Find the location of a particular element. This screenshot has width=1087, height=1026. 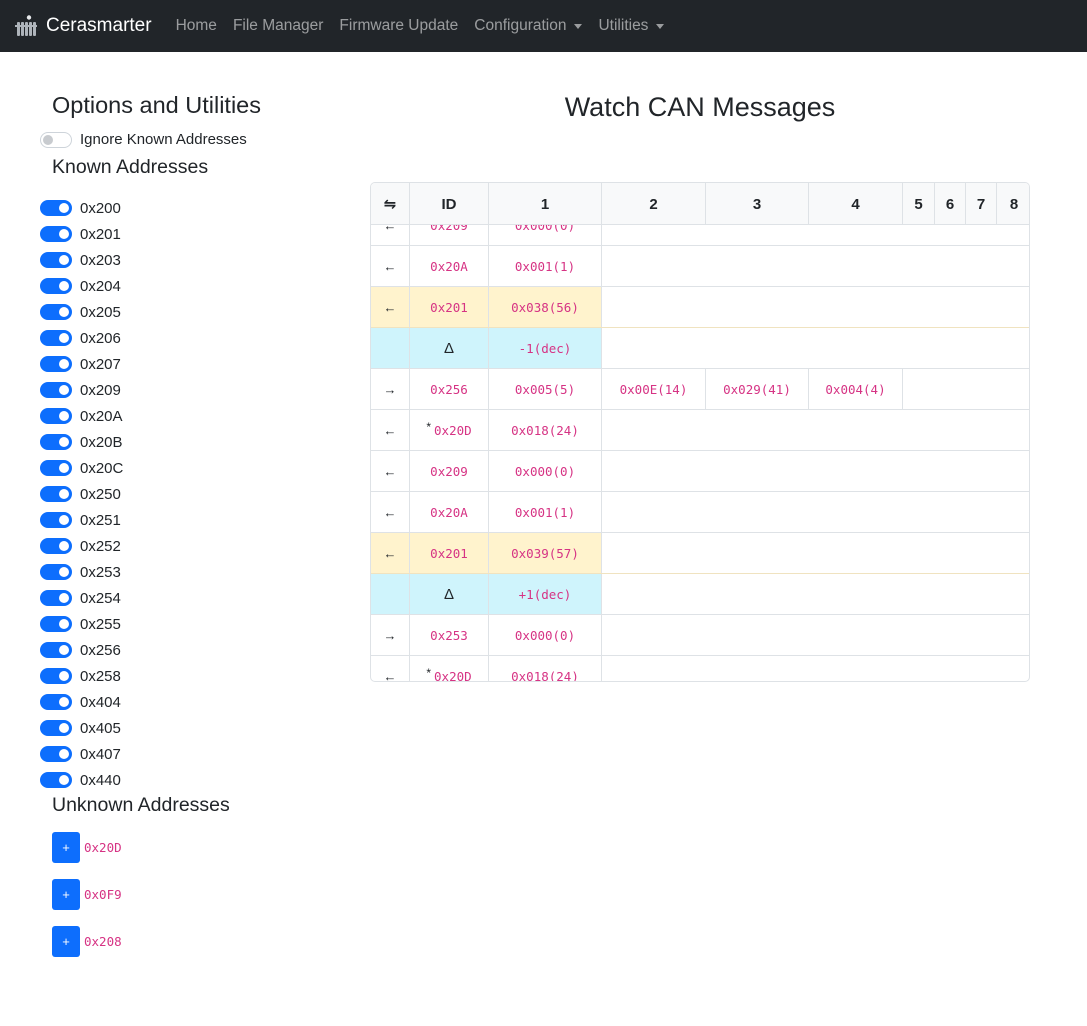

known-address-label: 0x206 is located at coordinates (100, 338).